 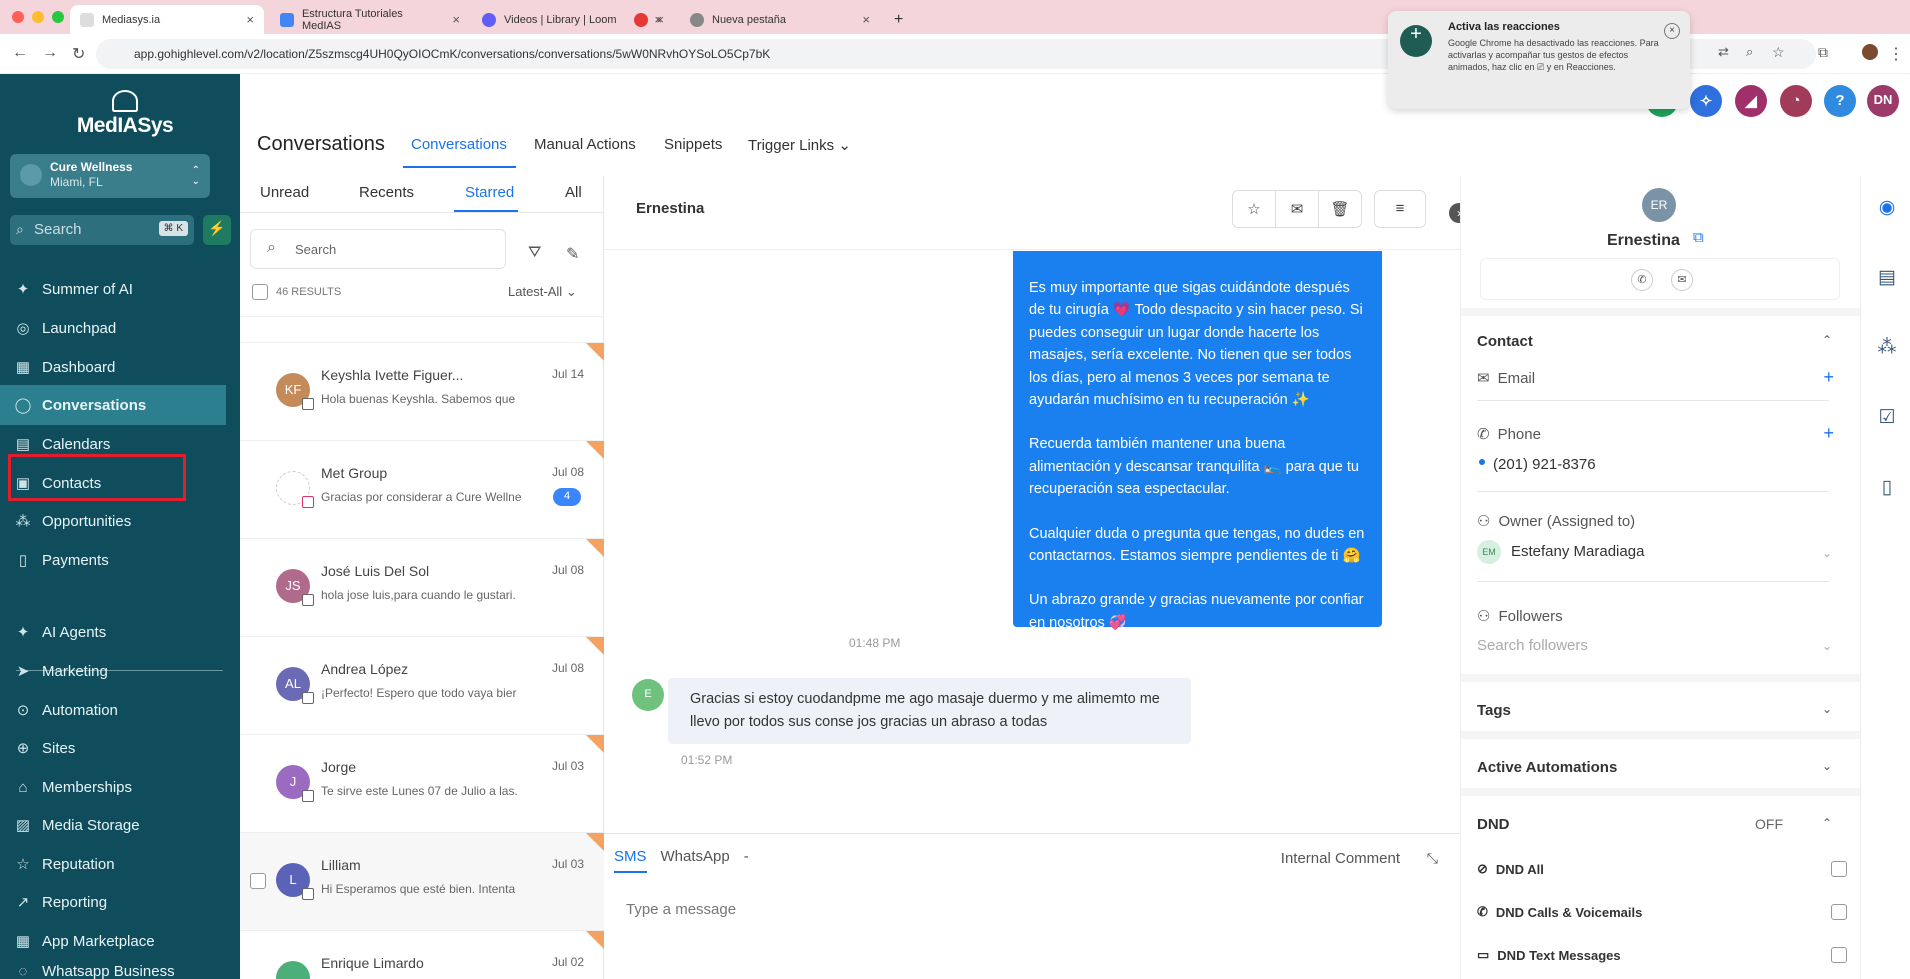 I want to click on sidebar-item-summer-of-ai: ✦ Summer of AI, so click(x=127, y=289).